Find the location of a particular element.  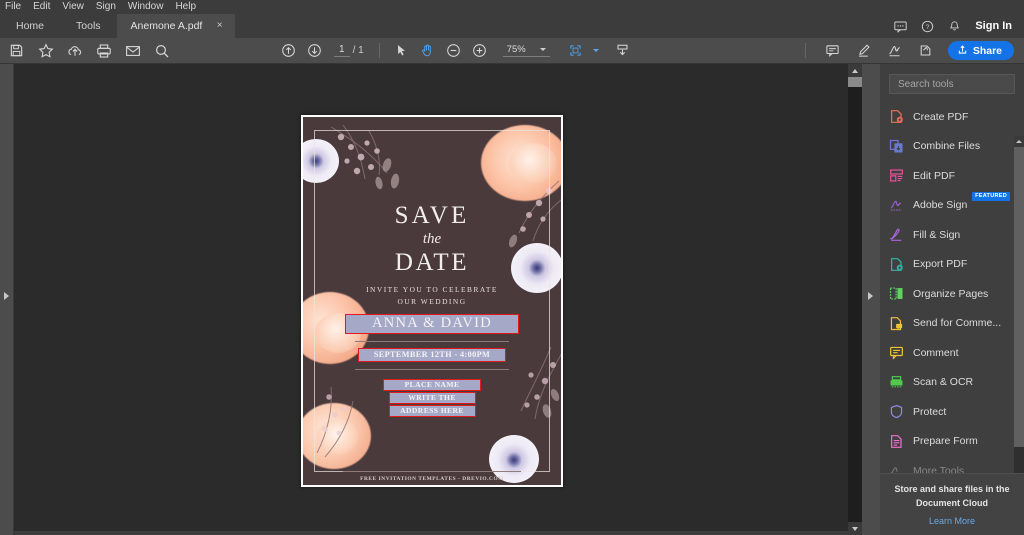

save-icon is located at coordinates (16, 50).